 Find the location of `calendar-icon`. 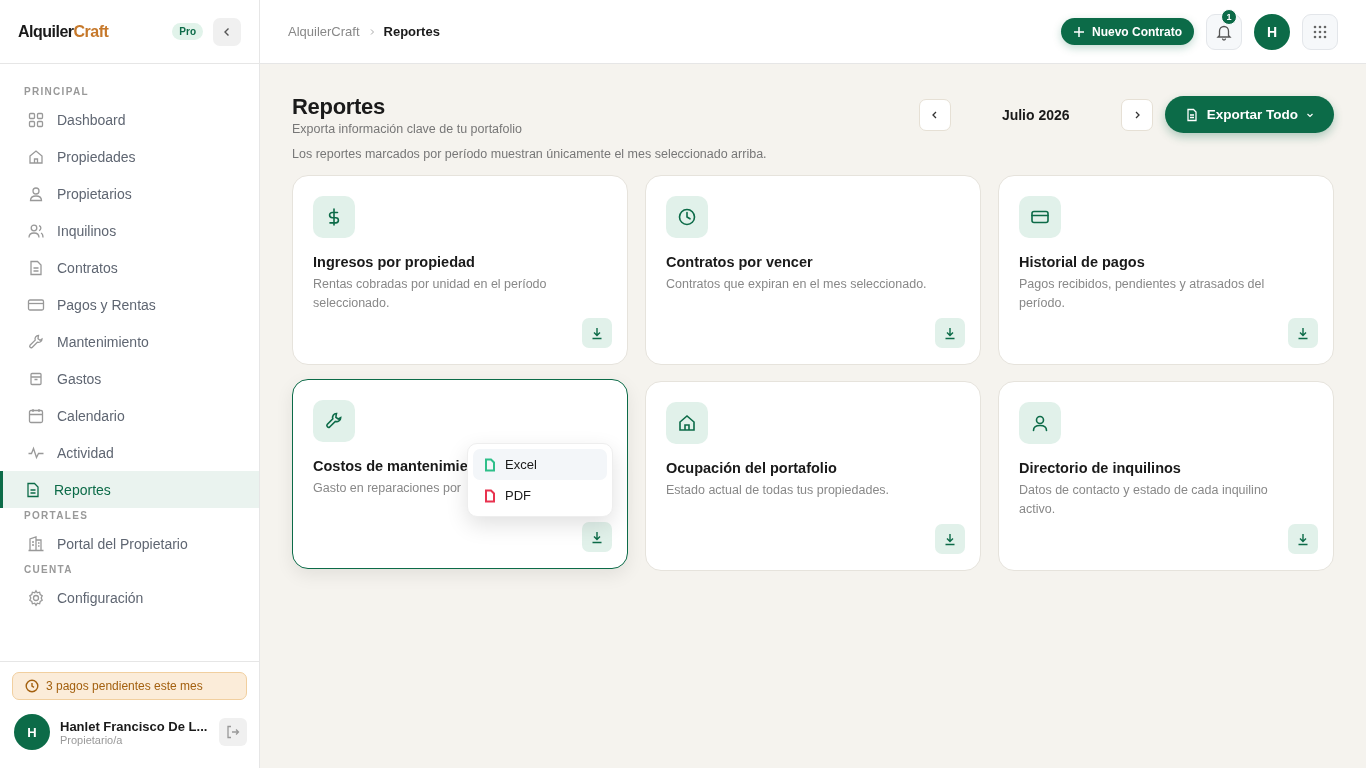

calendar-icon is located at coordinates (36, 415).